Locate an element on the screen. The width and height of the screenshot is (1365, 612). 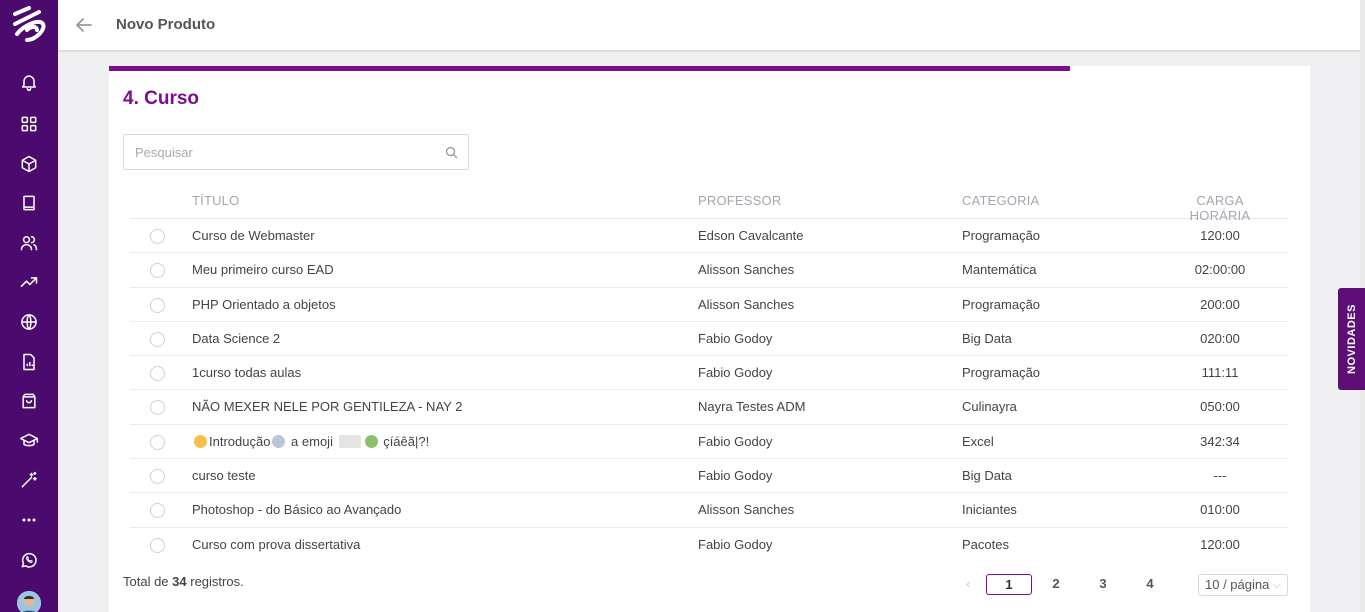
cell-hours: 050:00 is located at coordinates (1220, 407).